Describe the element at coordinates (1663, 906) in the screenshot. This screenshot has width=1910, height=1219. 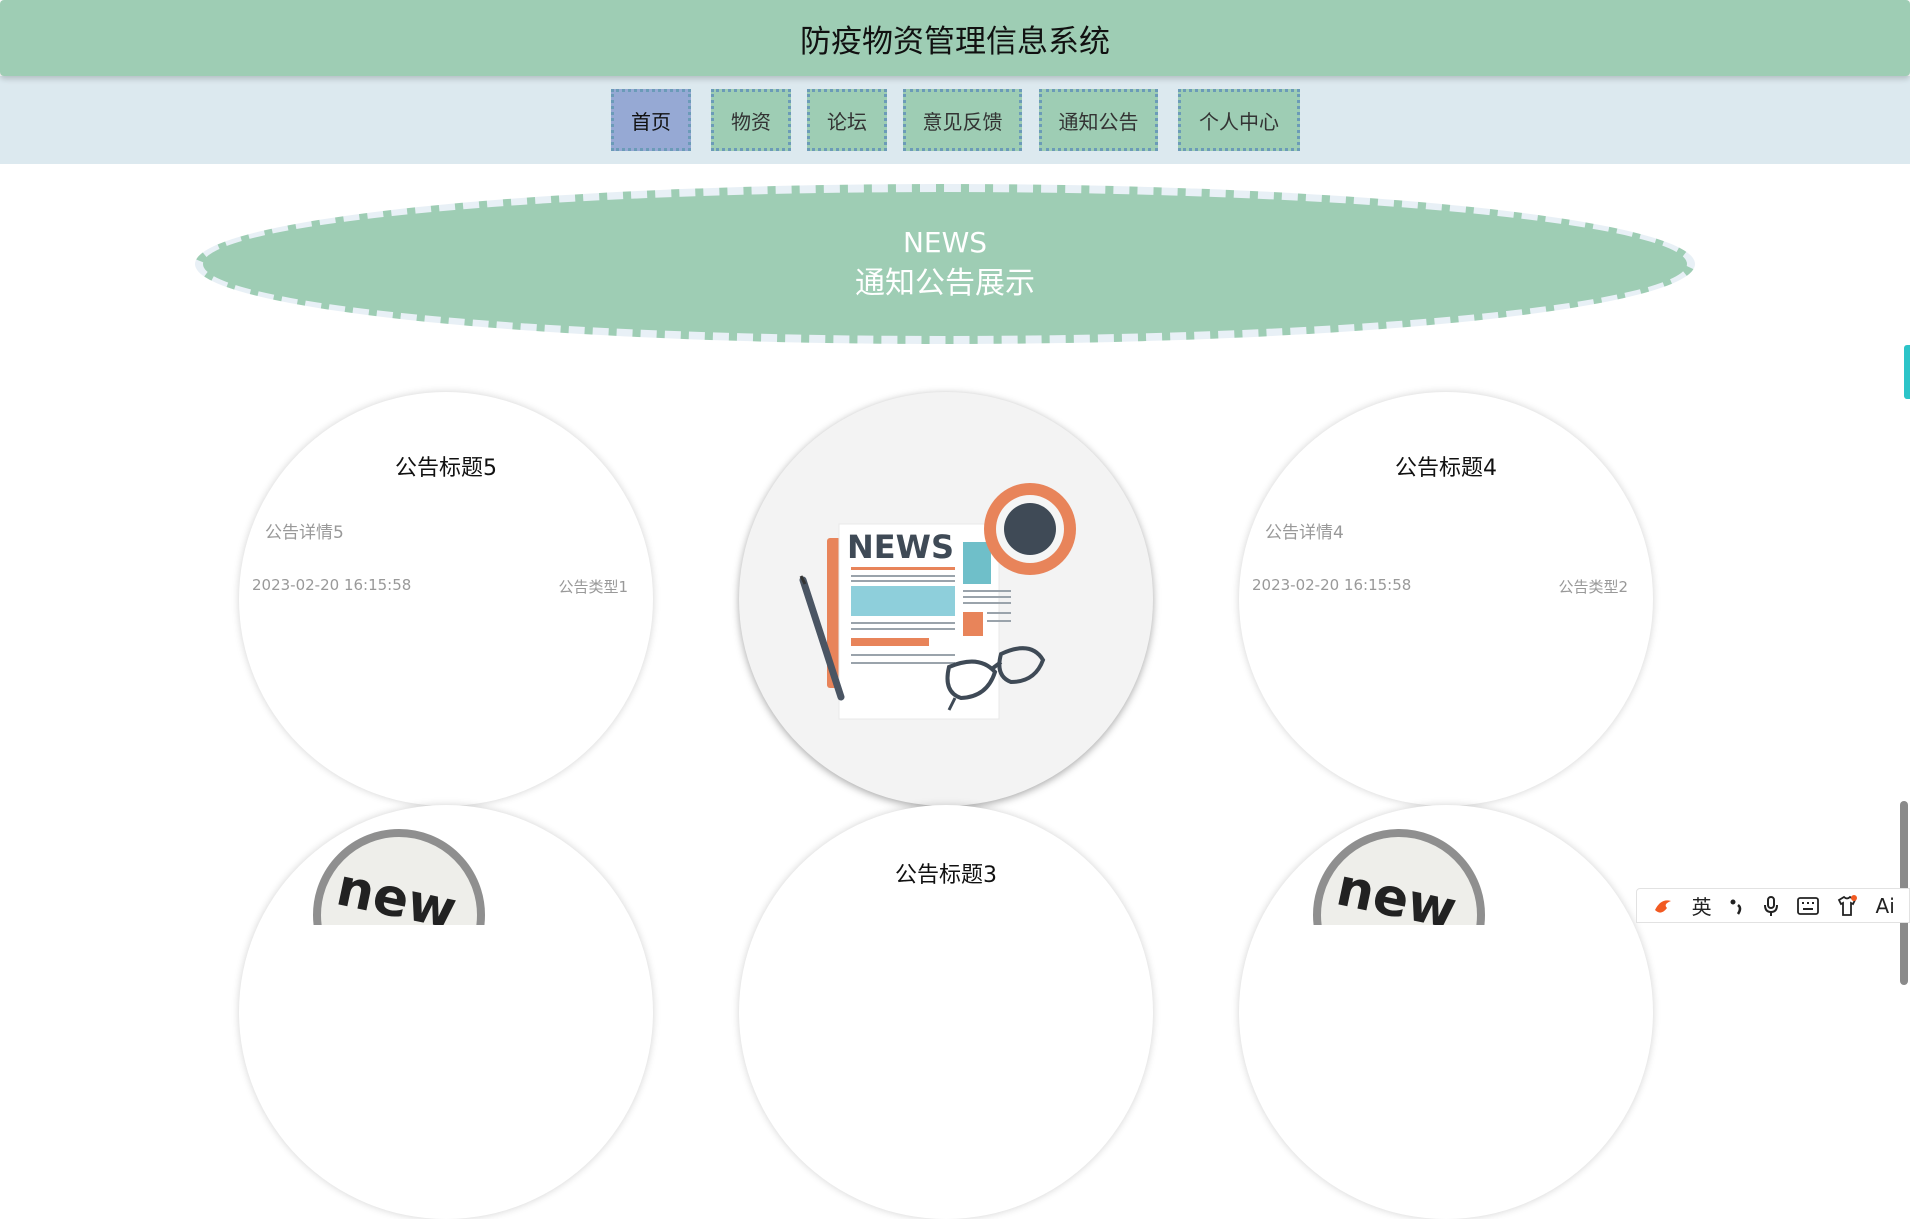
I see `sogou-logo-icon` at that location.